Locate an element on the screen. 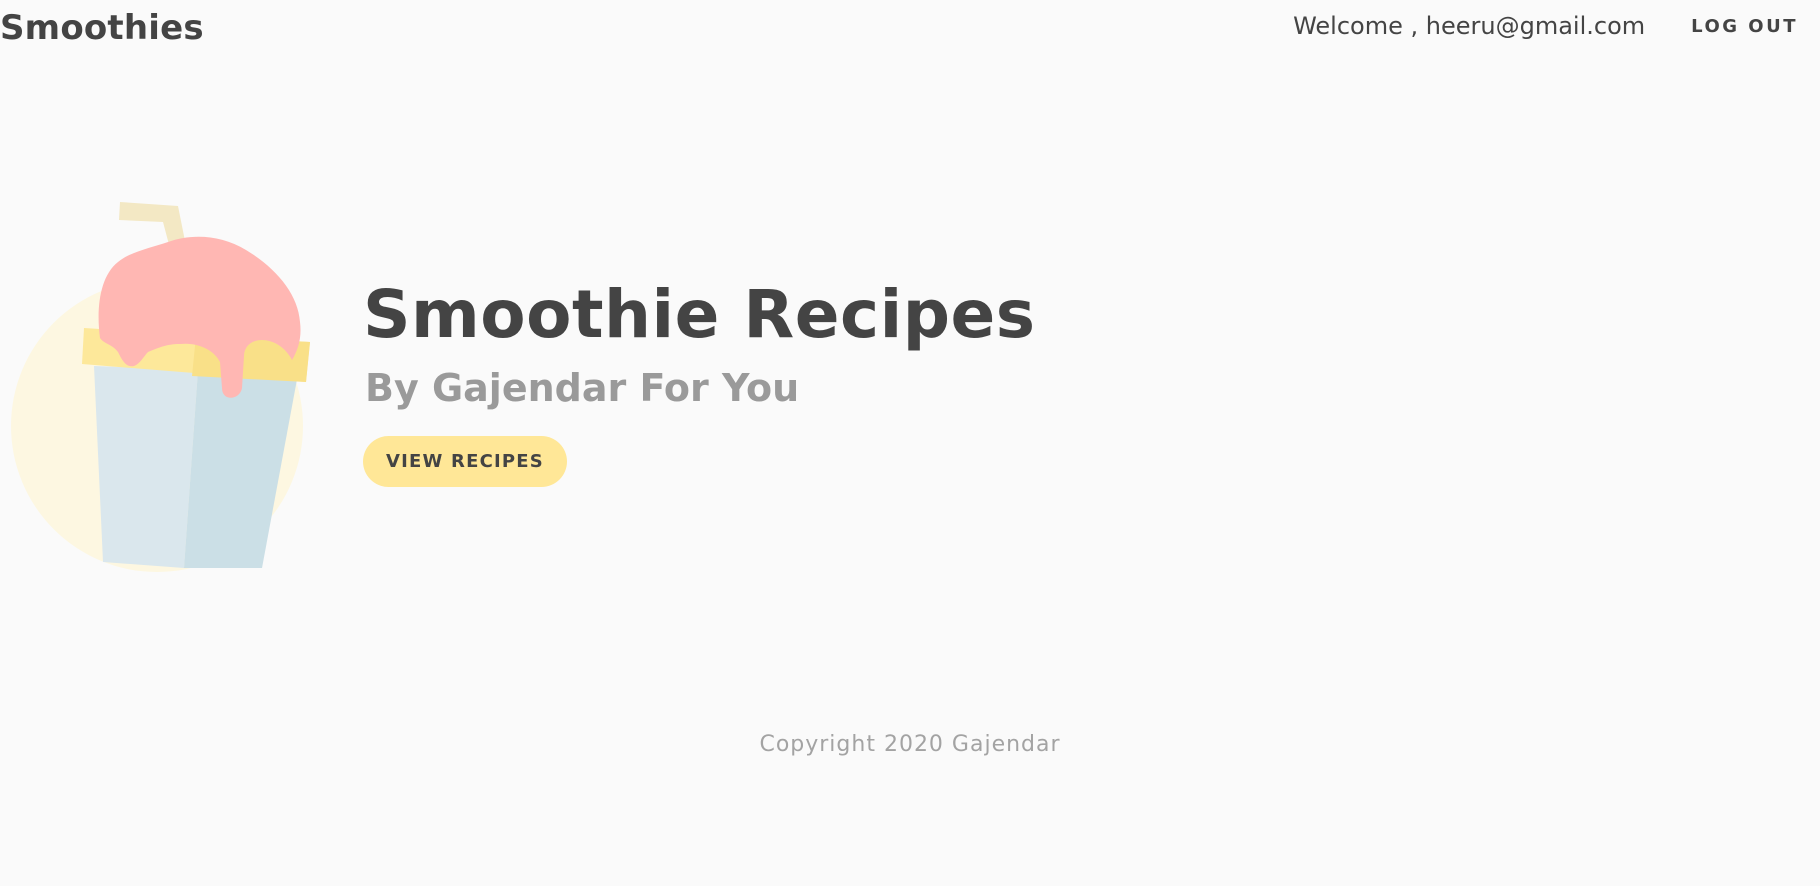 This screenshot has width=1820, height=886. logout-link: LOG OUT is located at coordinates (1744, 26).